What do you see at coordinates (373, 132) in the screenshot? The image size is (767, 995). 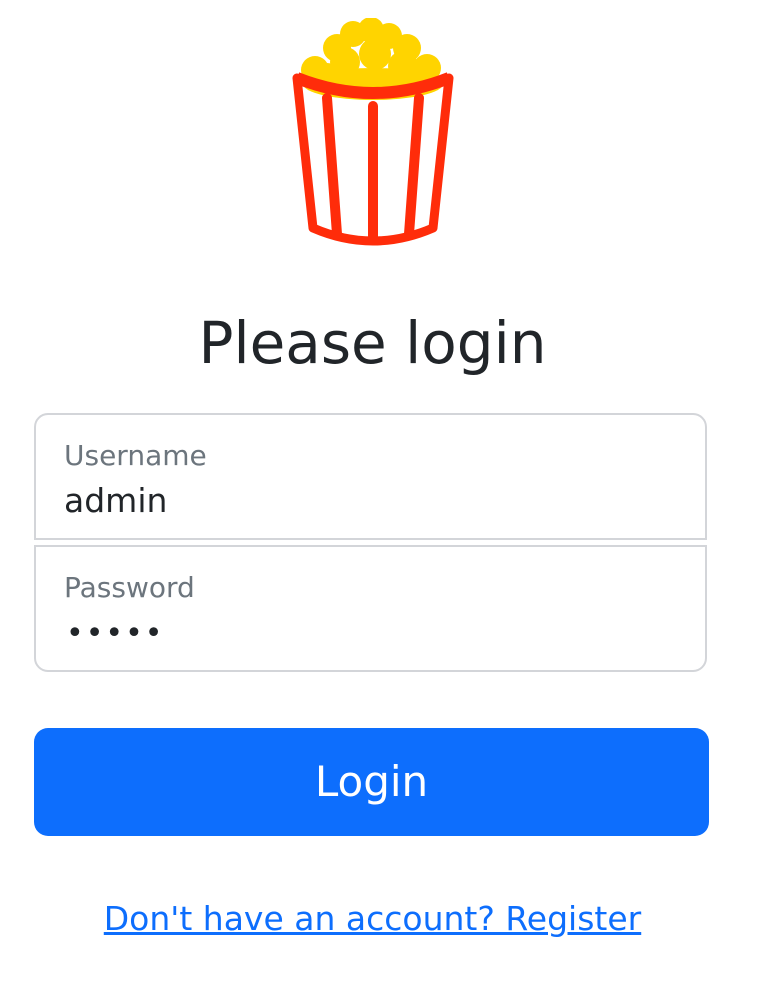 I see `popcorn-bucket-icon` at bounding box center [373, 132].